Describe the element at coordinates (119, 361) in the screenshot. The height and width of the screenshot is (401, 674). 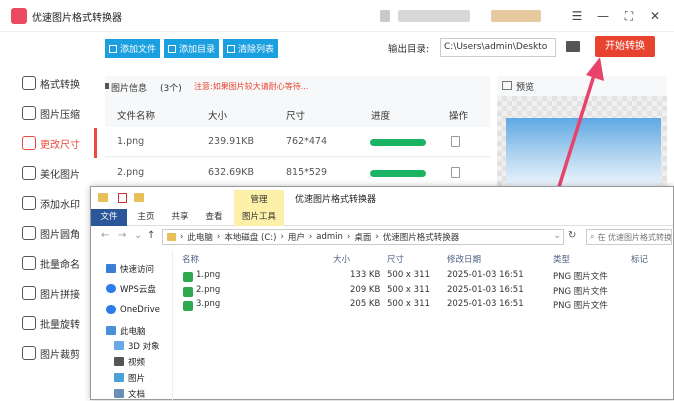
I see `video-icon` at that location.